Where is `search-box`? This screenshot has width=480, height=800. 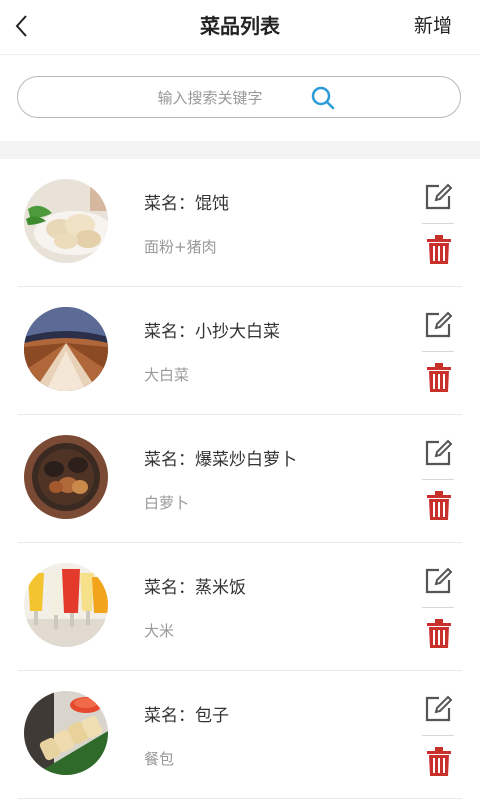
search-box is located at coordinates (239, 97).